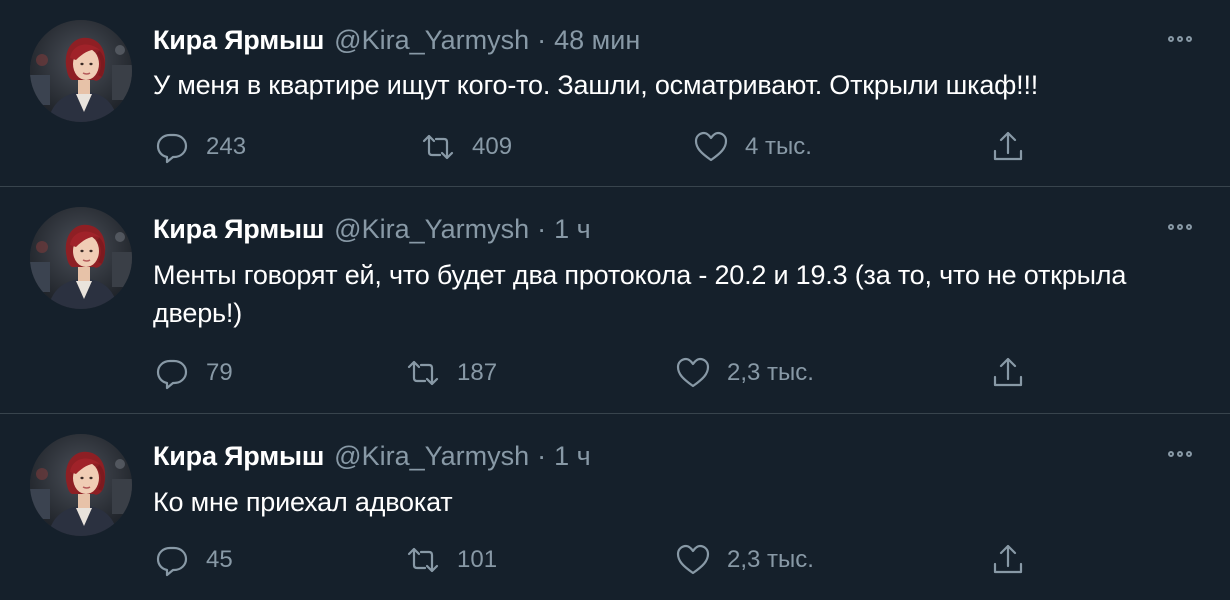 The width and height of the screenshot is (1230, 600). I want to click on reply-count: 243, so click(226, 146).